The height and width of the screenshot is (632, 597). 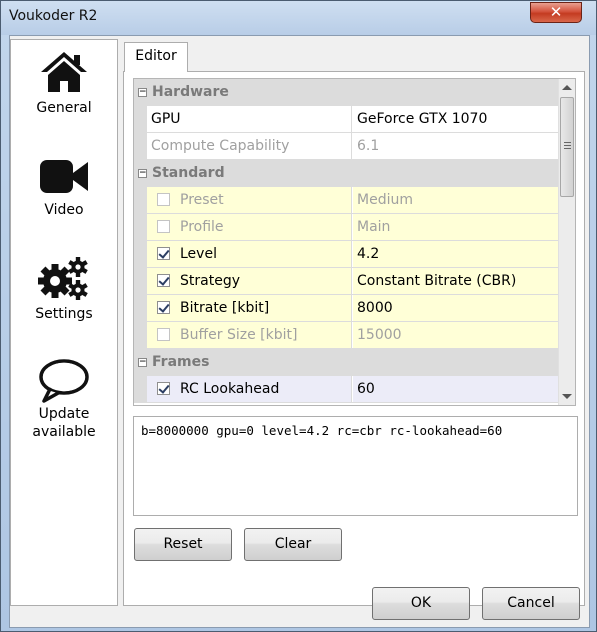 I want to click on preset-checkbox, so click(x=163, y=199).